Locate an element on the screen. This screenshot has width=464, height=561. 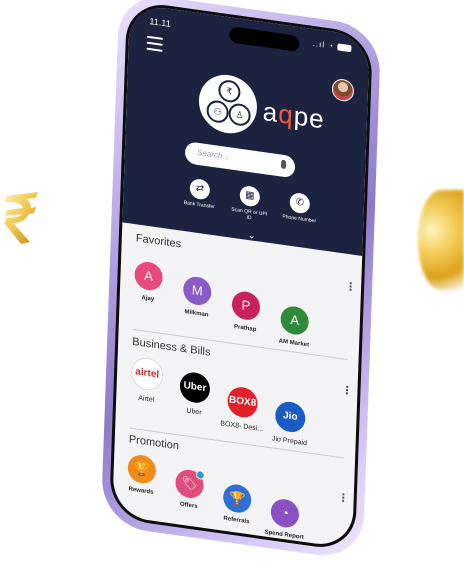
promo-item: 🏆 Referrals is located at coordinates (236, 504).